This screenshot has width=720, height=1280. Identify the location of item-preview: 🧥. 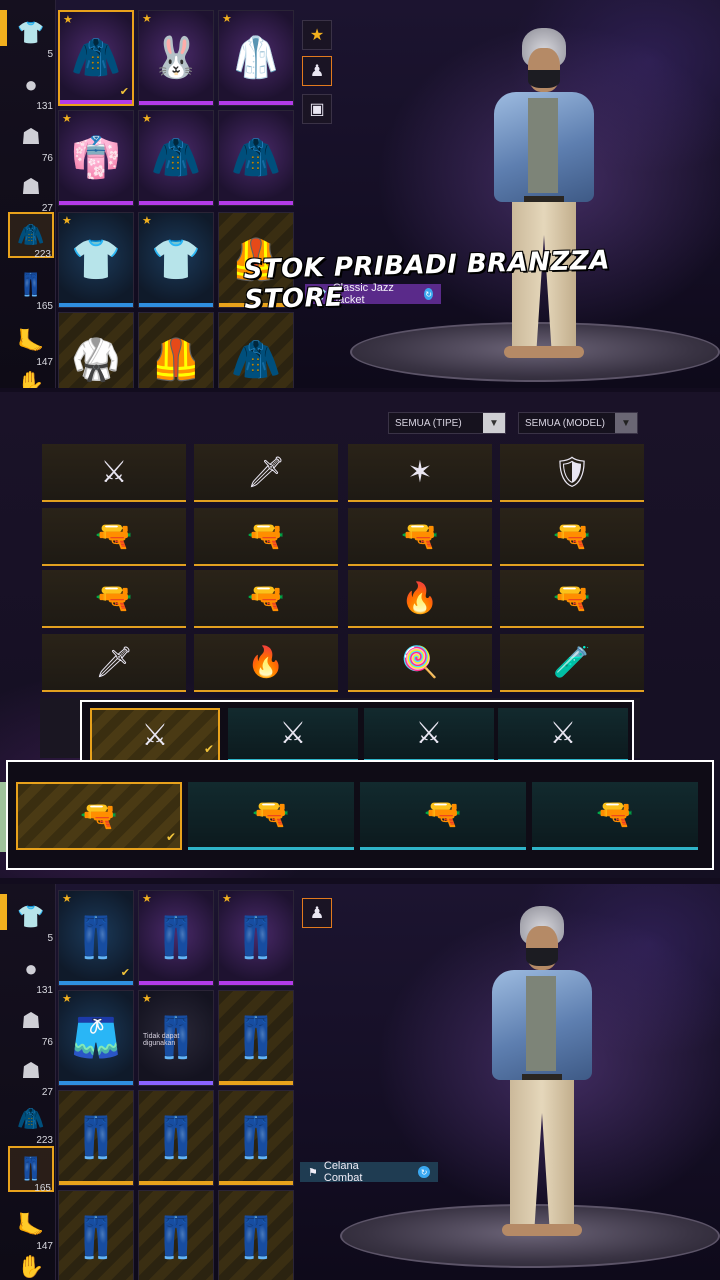
(256, 360).